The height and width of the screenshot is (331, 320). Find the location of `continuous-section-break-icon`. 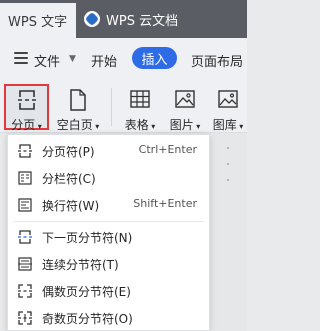

continuous-section-break-icon is located at coordinates (25, 264).